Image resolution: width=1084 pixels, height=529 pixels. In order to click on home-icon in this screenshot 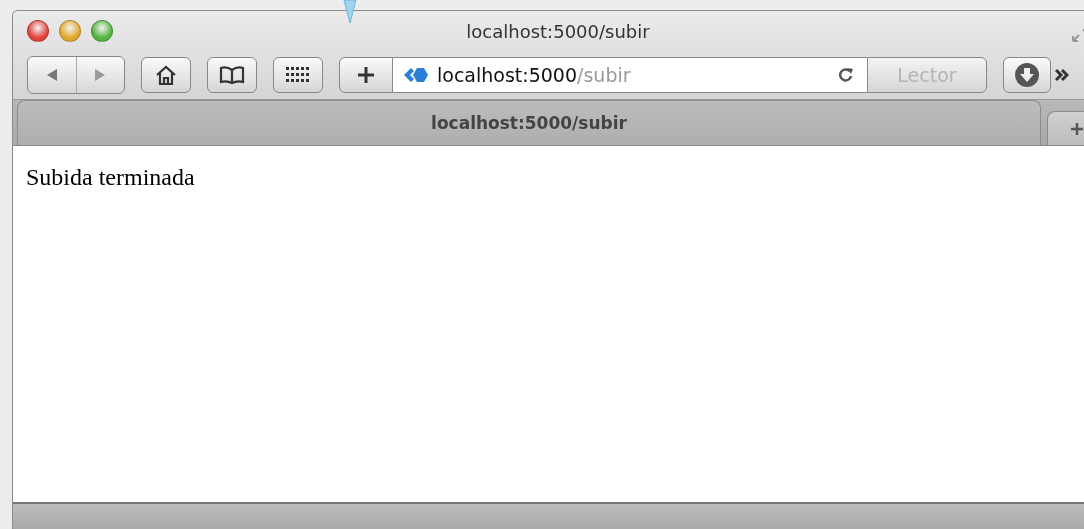, I will do `click(166, 75)`.